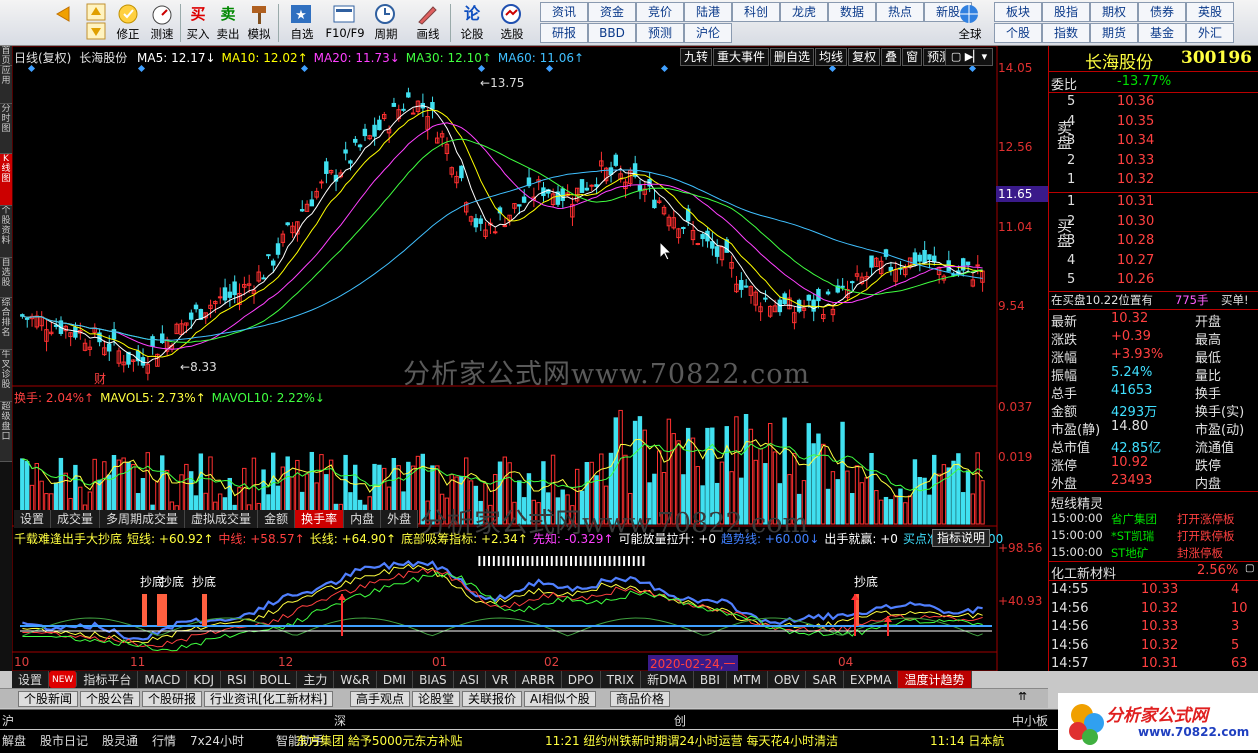 This screenshot has height=753, width=1258. Describe the element at coordinates (8, 720) in the screenshot. I see `index-sh: 沪` at that location.